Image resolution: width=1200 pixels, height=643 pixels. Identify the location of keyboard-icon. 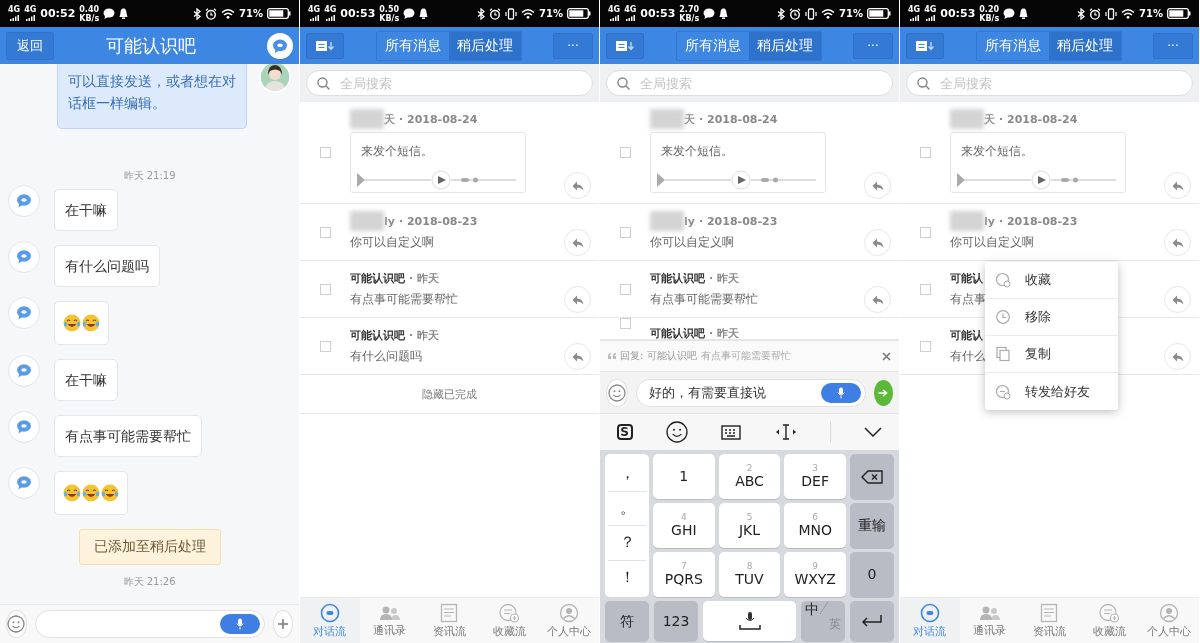
(731, 432).